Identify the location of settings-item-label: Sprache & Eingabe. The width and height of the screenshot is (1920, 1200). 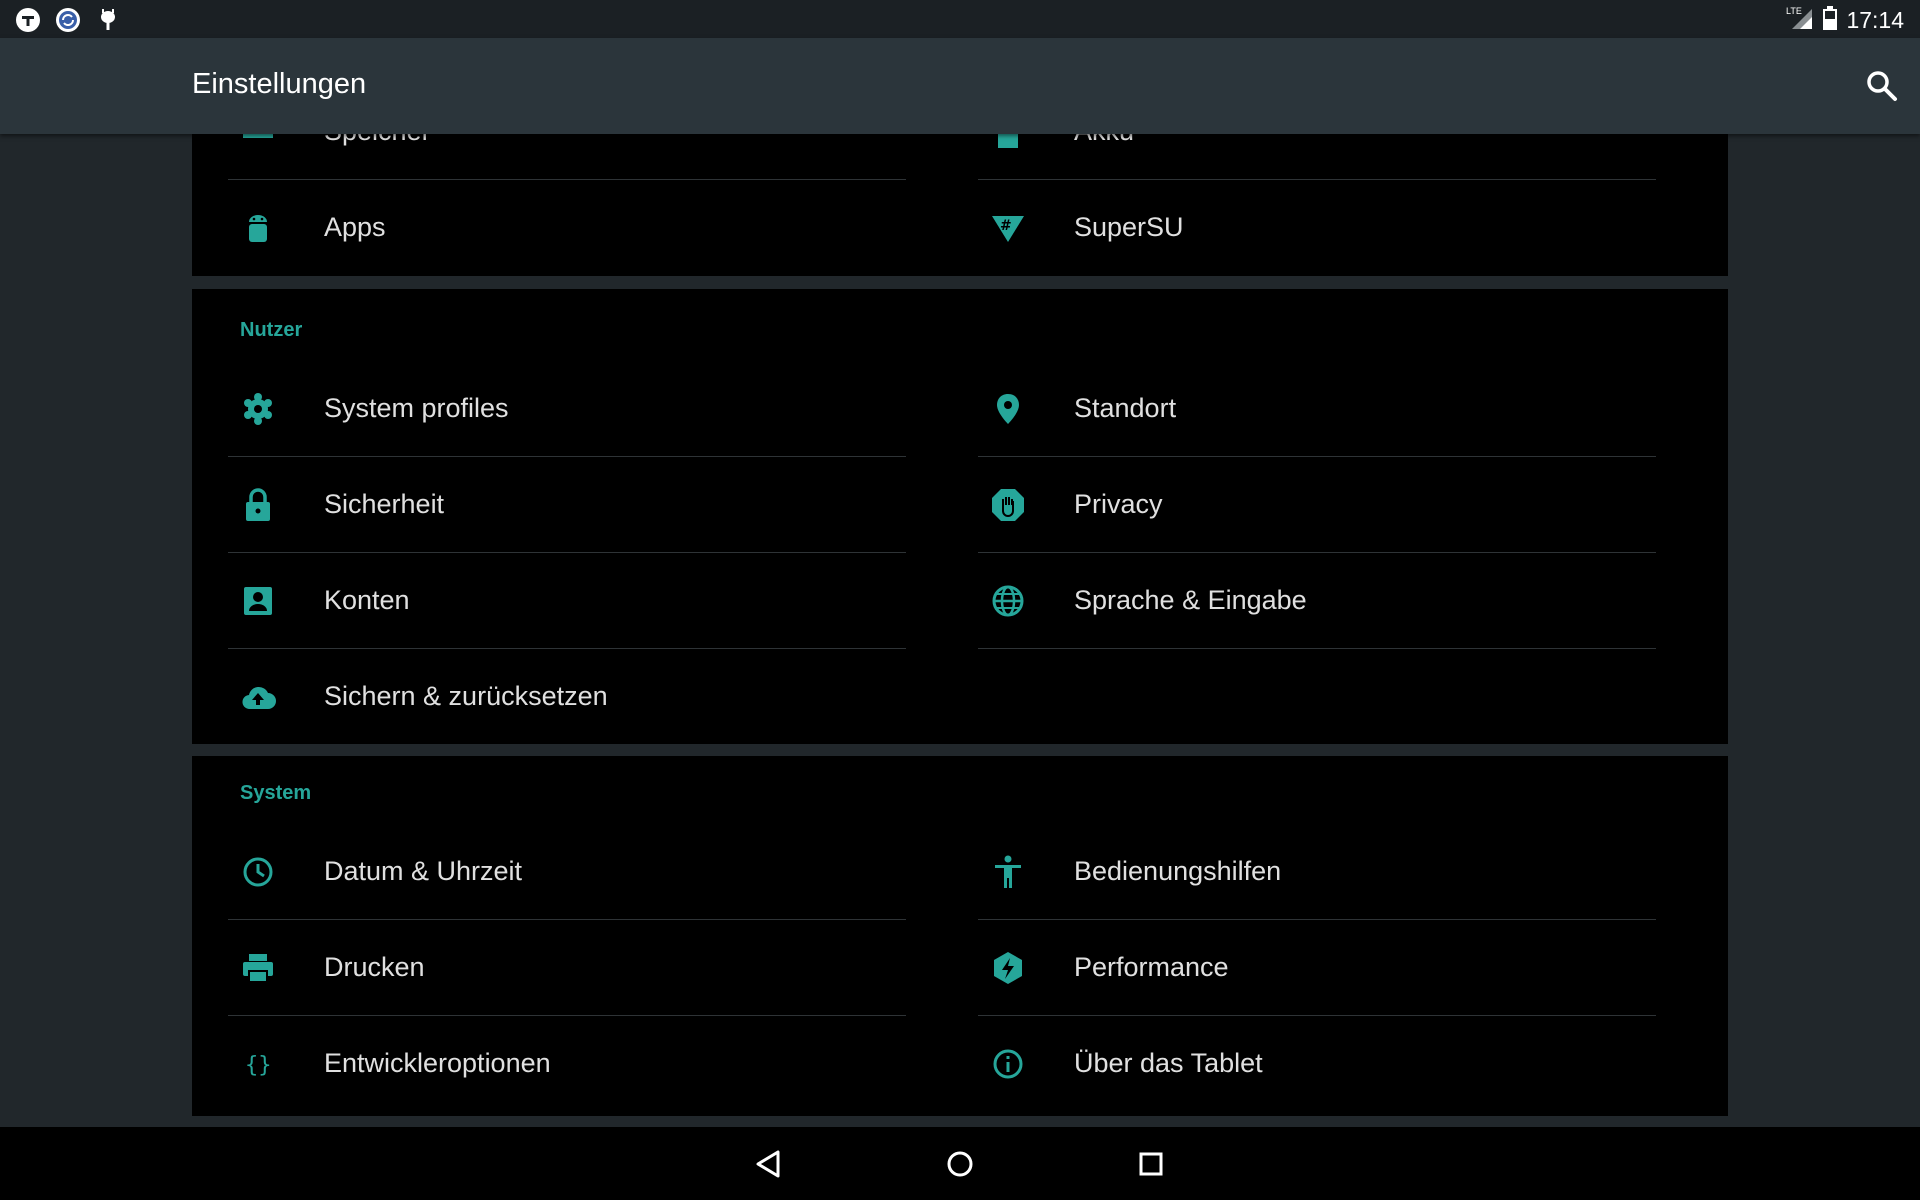
(1190, 600).